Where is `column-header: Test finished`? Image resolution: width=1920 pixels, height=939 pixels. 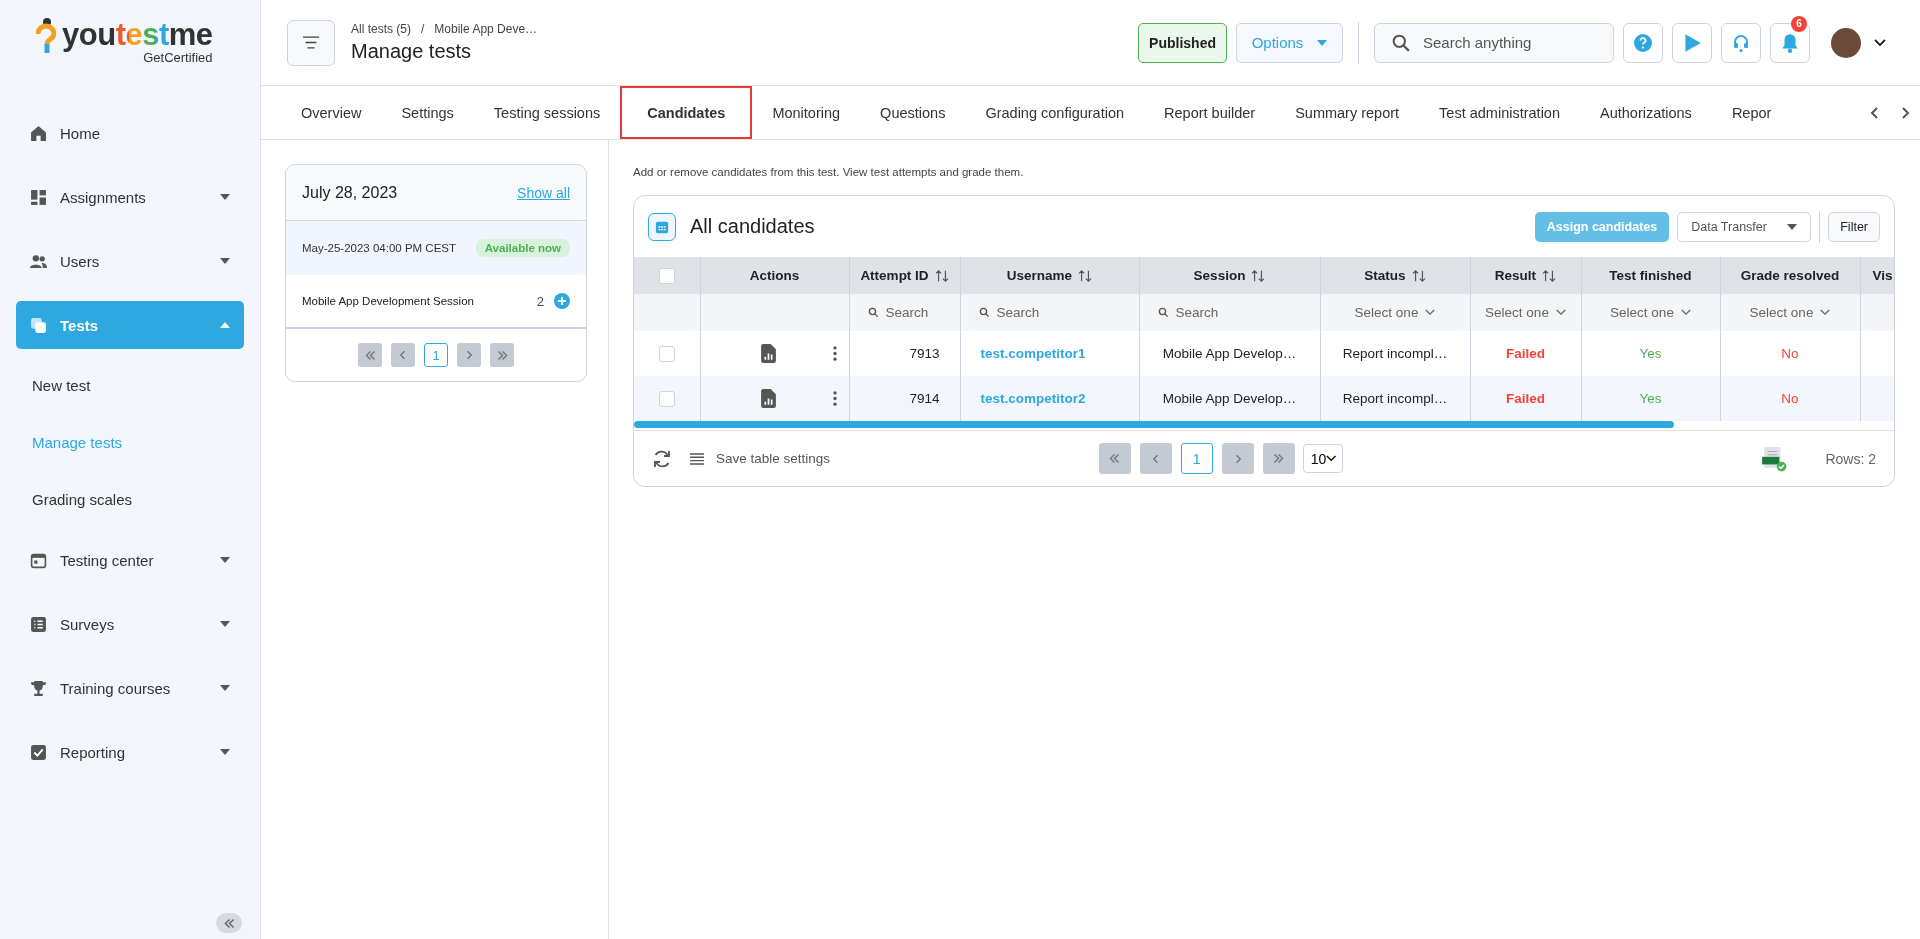 column-header: Test finished is located at coordinates (1650, 275).